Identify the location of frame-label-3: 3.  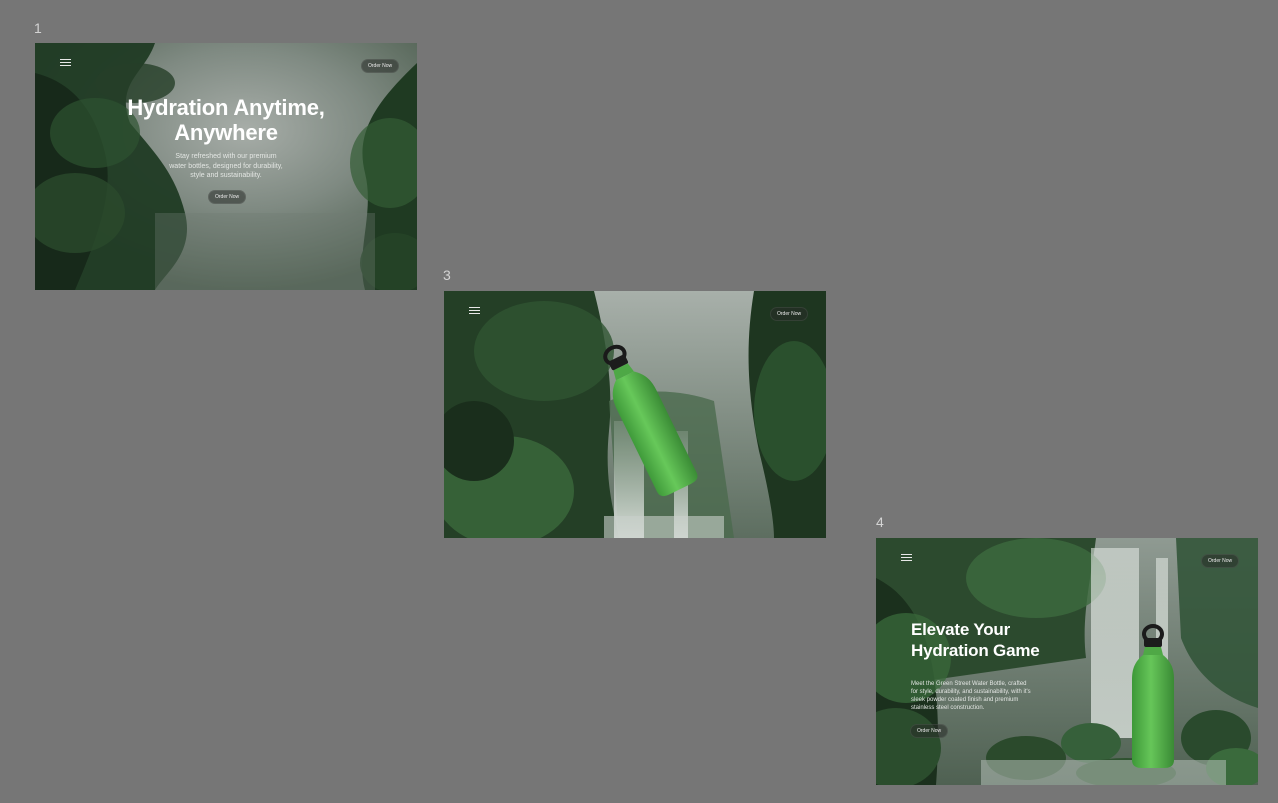
(447, 275).